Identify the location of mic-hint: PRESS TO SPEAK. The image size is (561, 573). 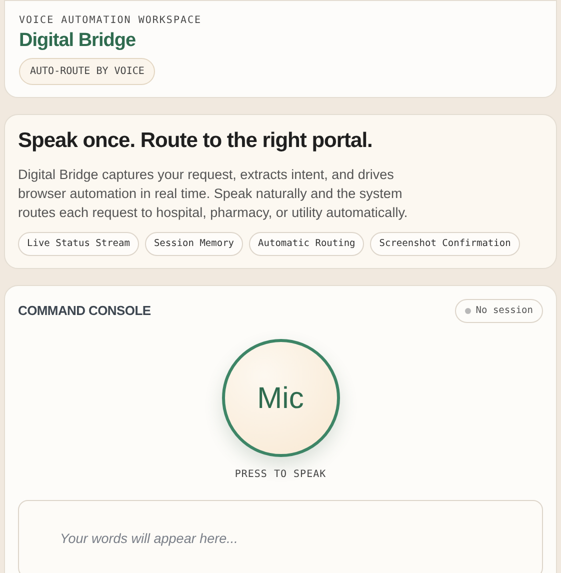
(280, 475).